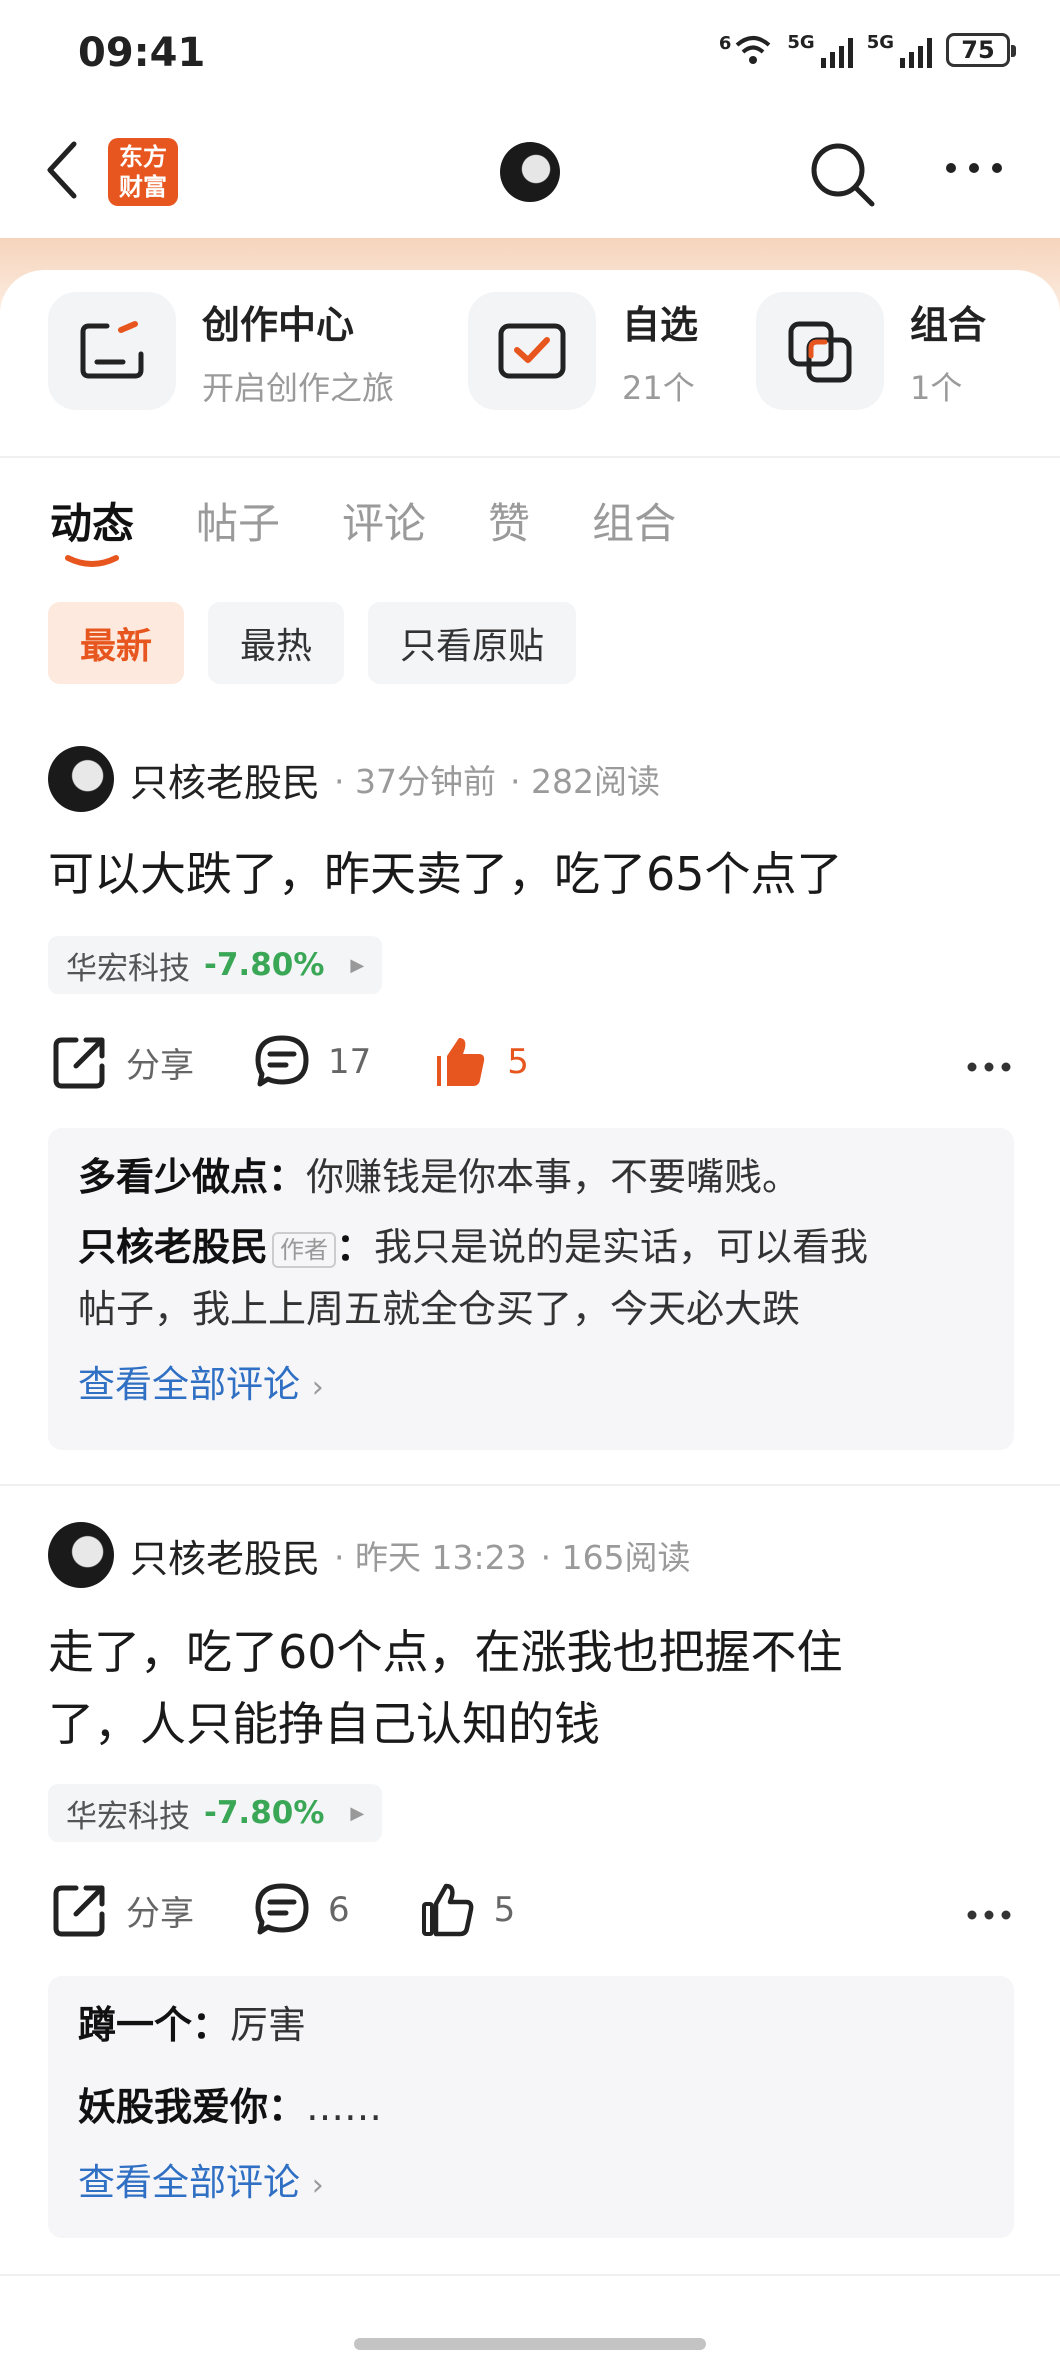  What do you see at coordinates (583, 351) in the screenshot?
I see `quick-link-watchlist: 自选 21个` at bounding box center [583, 351].